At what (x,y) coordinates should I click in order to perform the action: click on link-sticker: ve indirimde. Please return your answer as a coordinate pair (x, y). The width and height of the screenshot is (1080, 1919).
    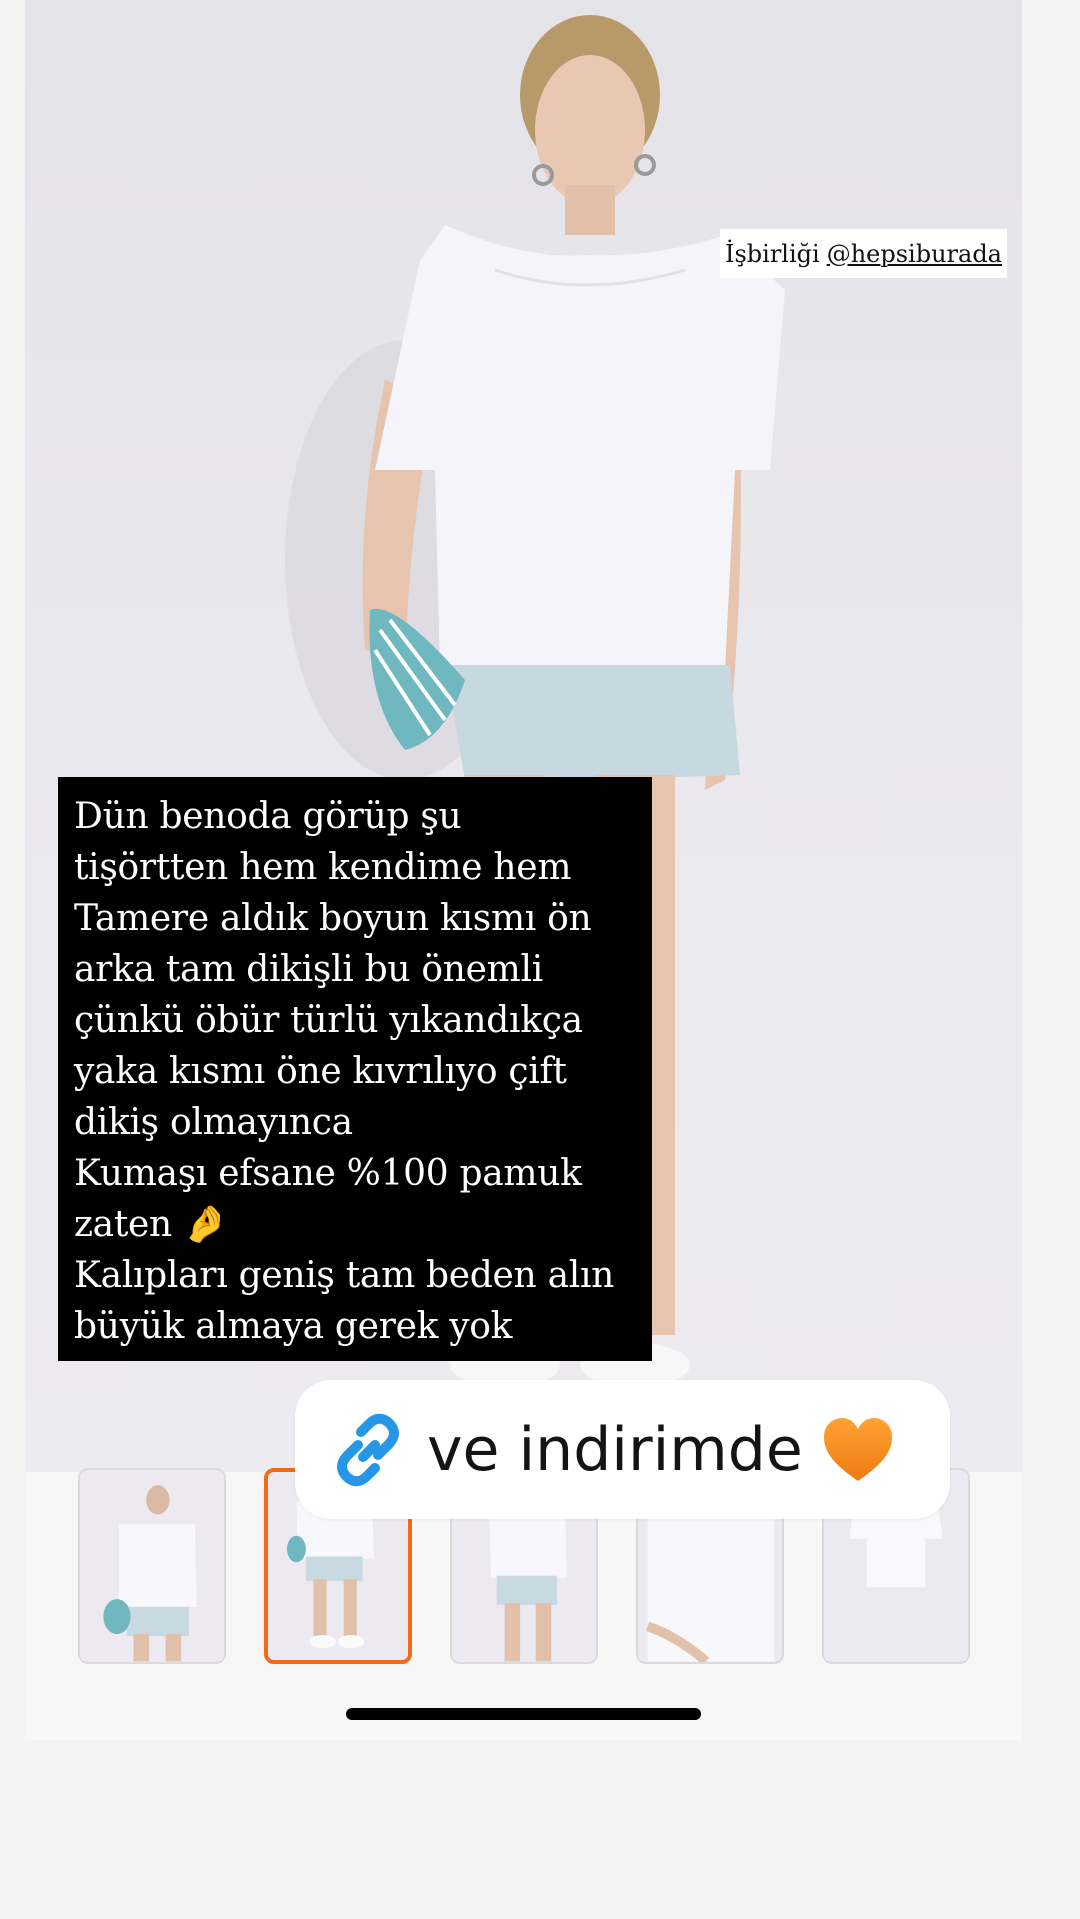
    Looking at the image, I should click on (622, 1449).